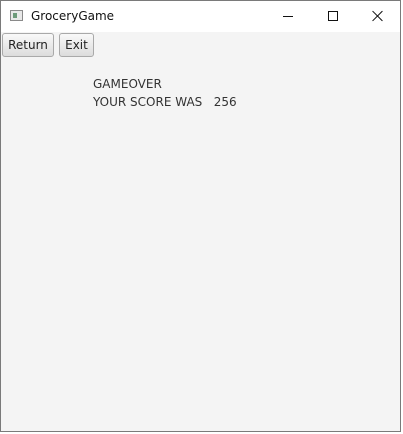  I want to click on minimize-icon, so click(288, 16).